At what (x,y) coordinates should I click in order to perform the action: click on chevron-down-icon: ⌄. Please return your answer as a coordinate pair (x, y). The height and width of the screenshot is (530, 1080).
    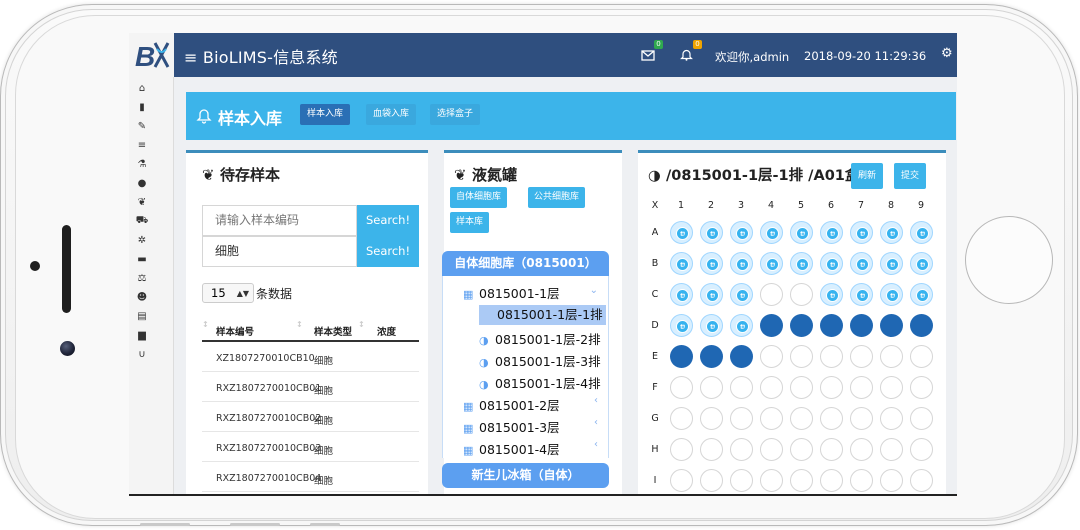
    Looking at the image, I should click on (594, 290).